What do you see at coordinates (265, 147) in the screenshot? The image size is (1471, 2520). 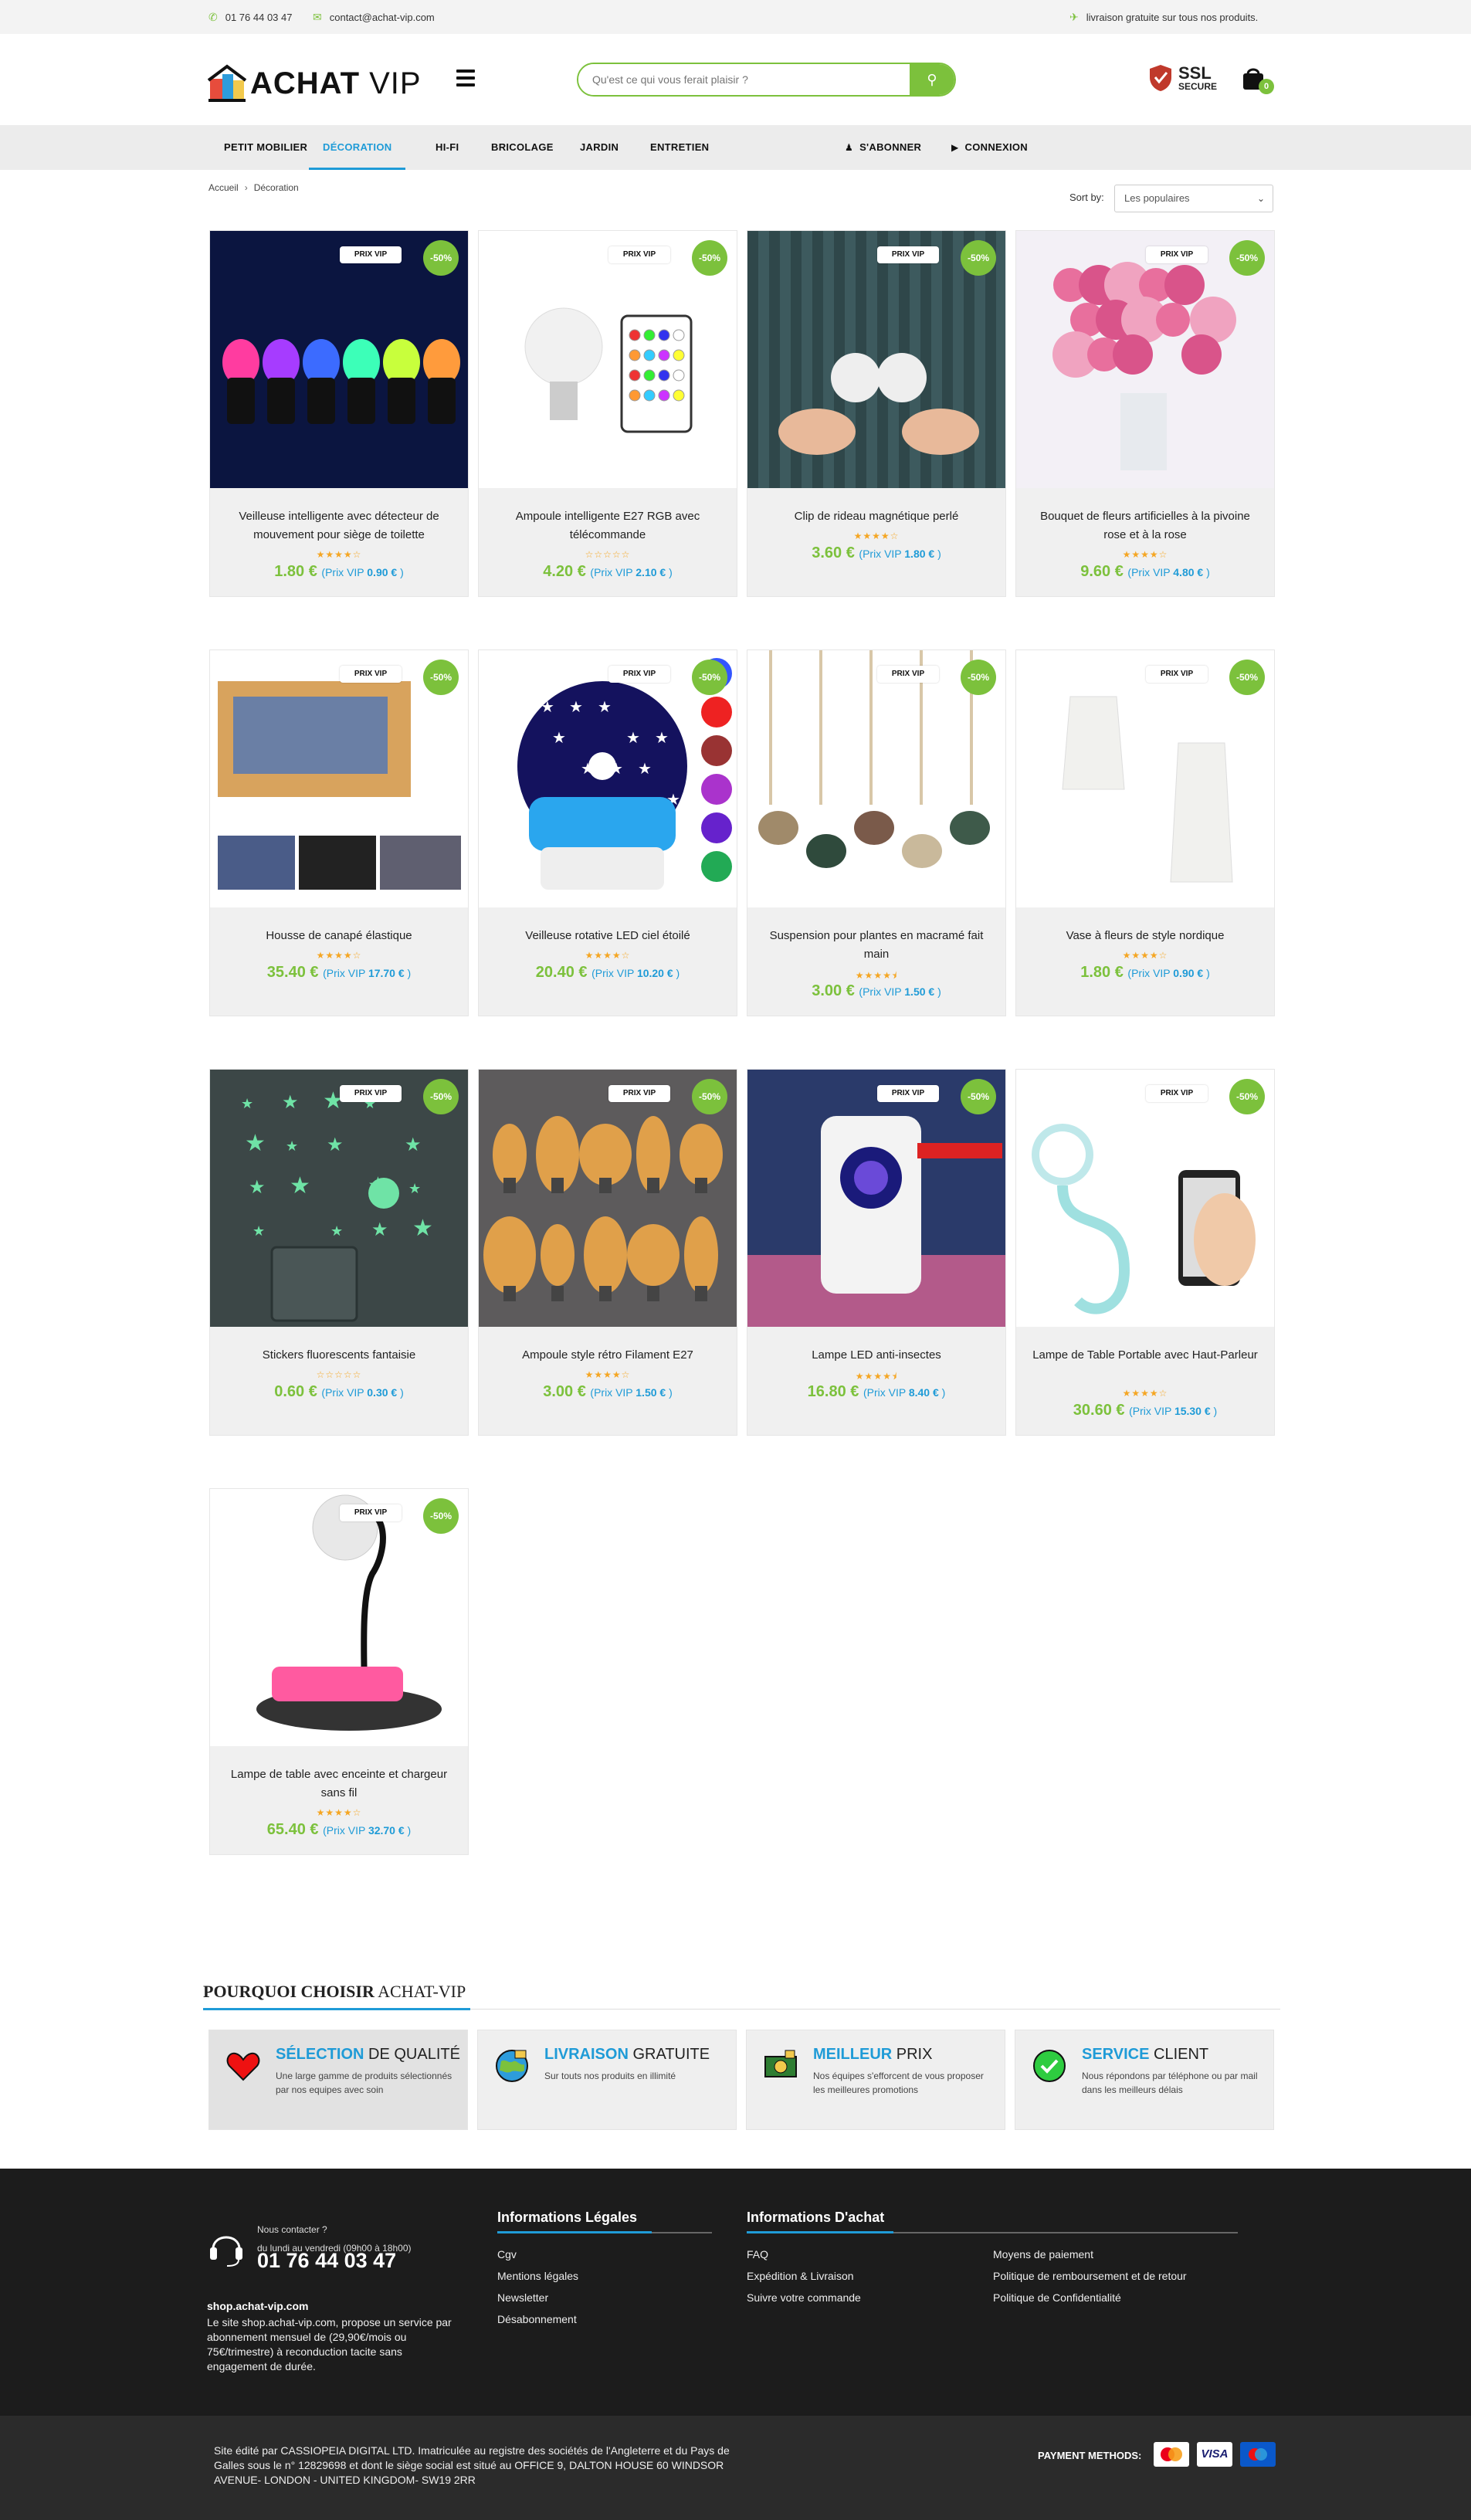 I see `nav-item-petit-mobilier: PETIT MOBILIER` at bounding box center [265, 147].